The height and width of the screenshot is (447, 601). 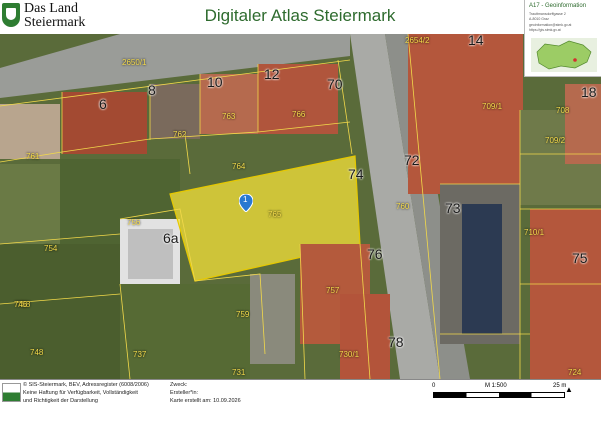 What do you see at coordinates (272, 74) in the screenshot?
I see `house-number: 12` at bounding box center [272, 74].